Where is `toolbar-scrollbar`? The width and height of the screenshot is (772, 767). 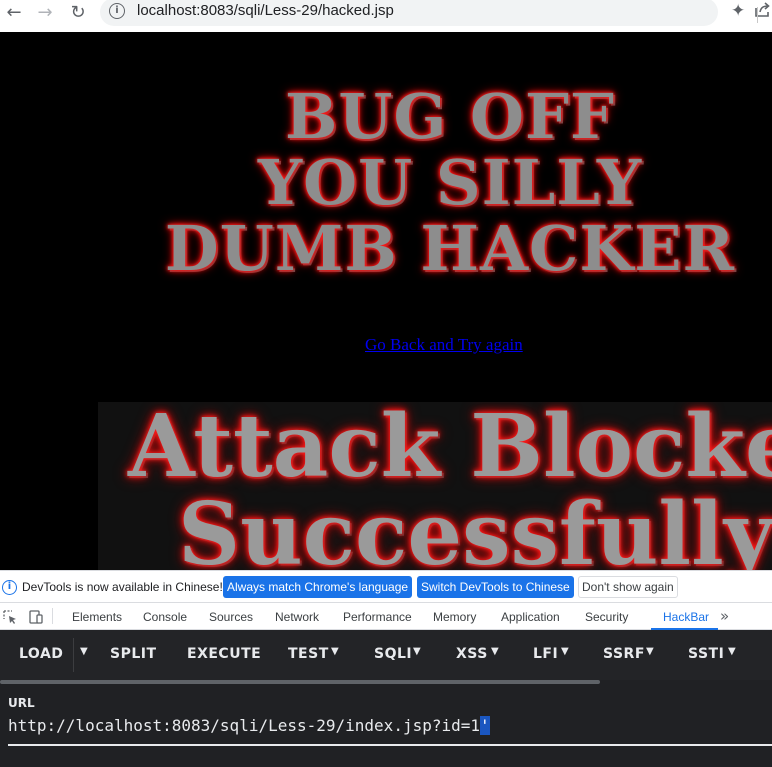 toolbar-scrollbar is located at coordinates (300, 682).